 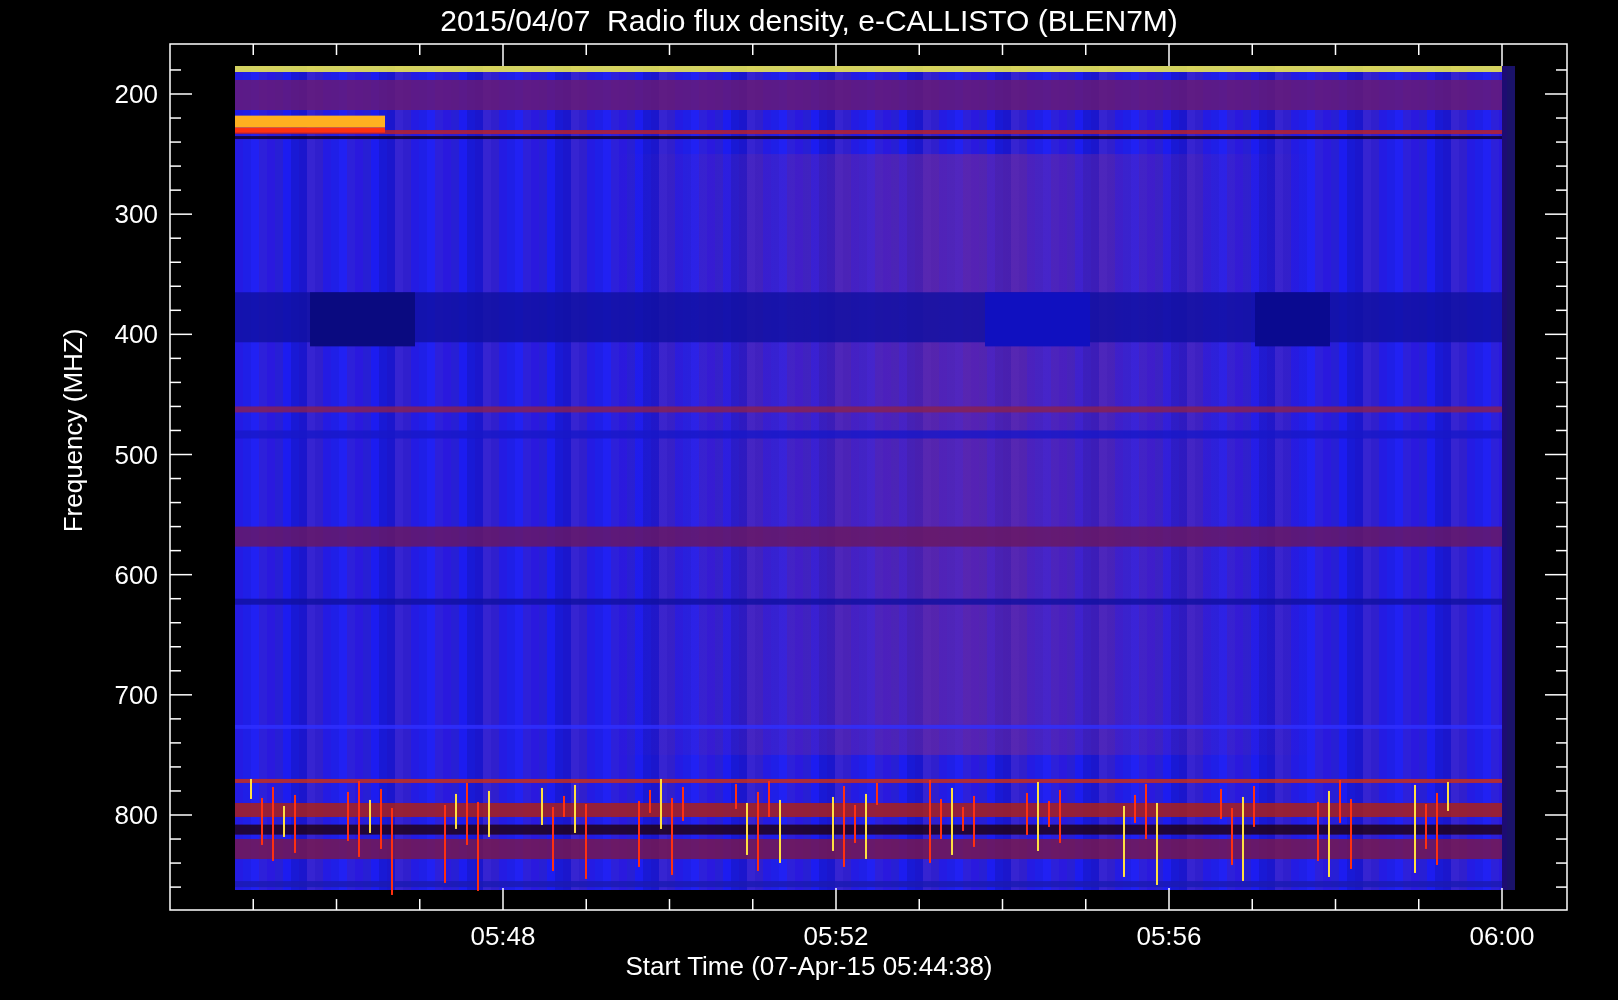 What do you see at coordinates (136, 574) in the screenshot?
I see `y-tick-label: 600` at bounding box center [136, 574].